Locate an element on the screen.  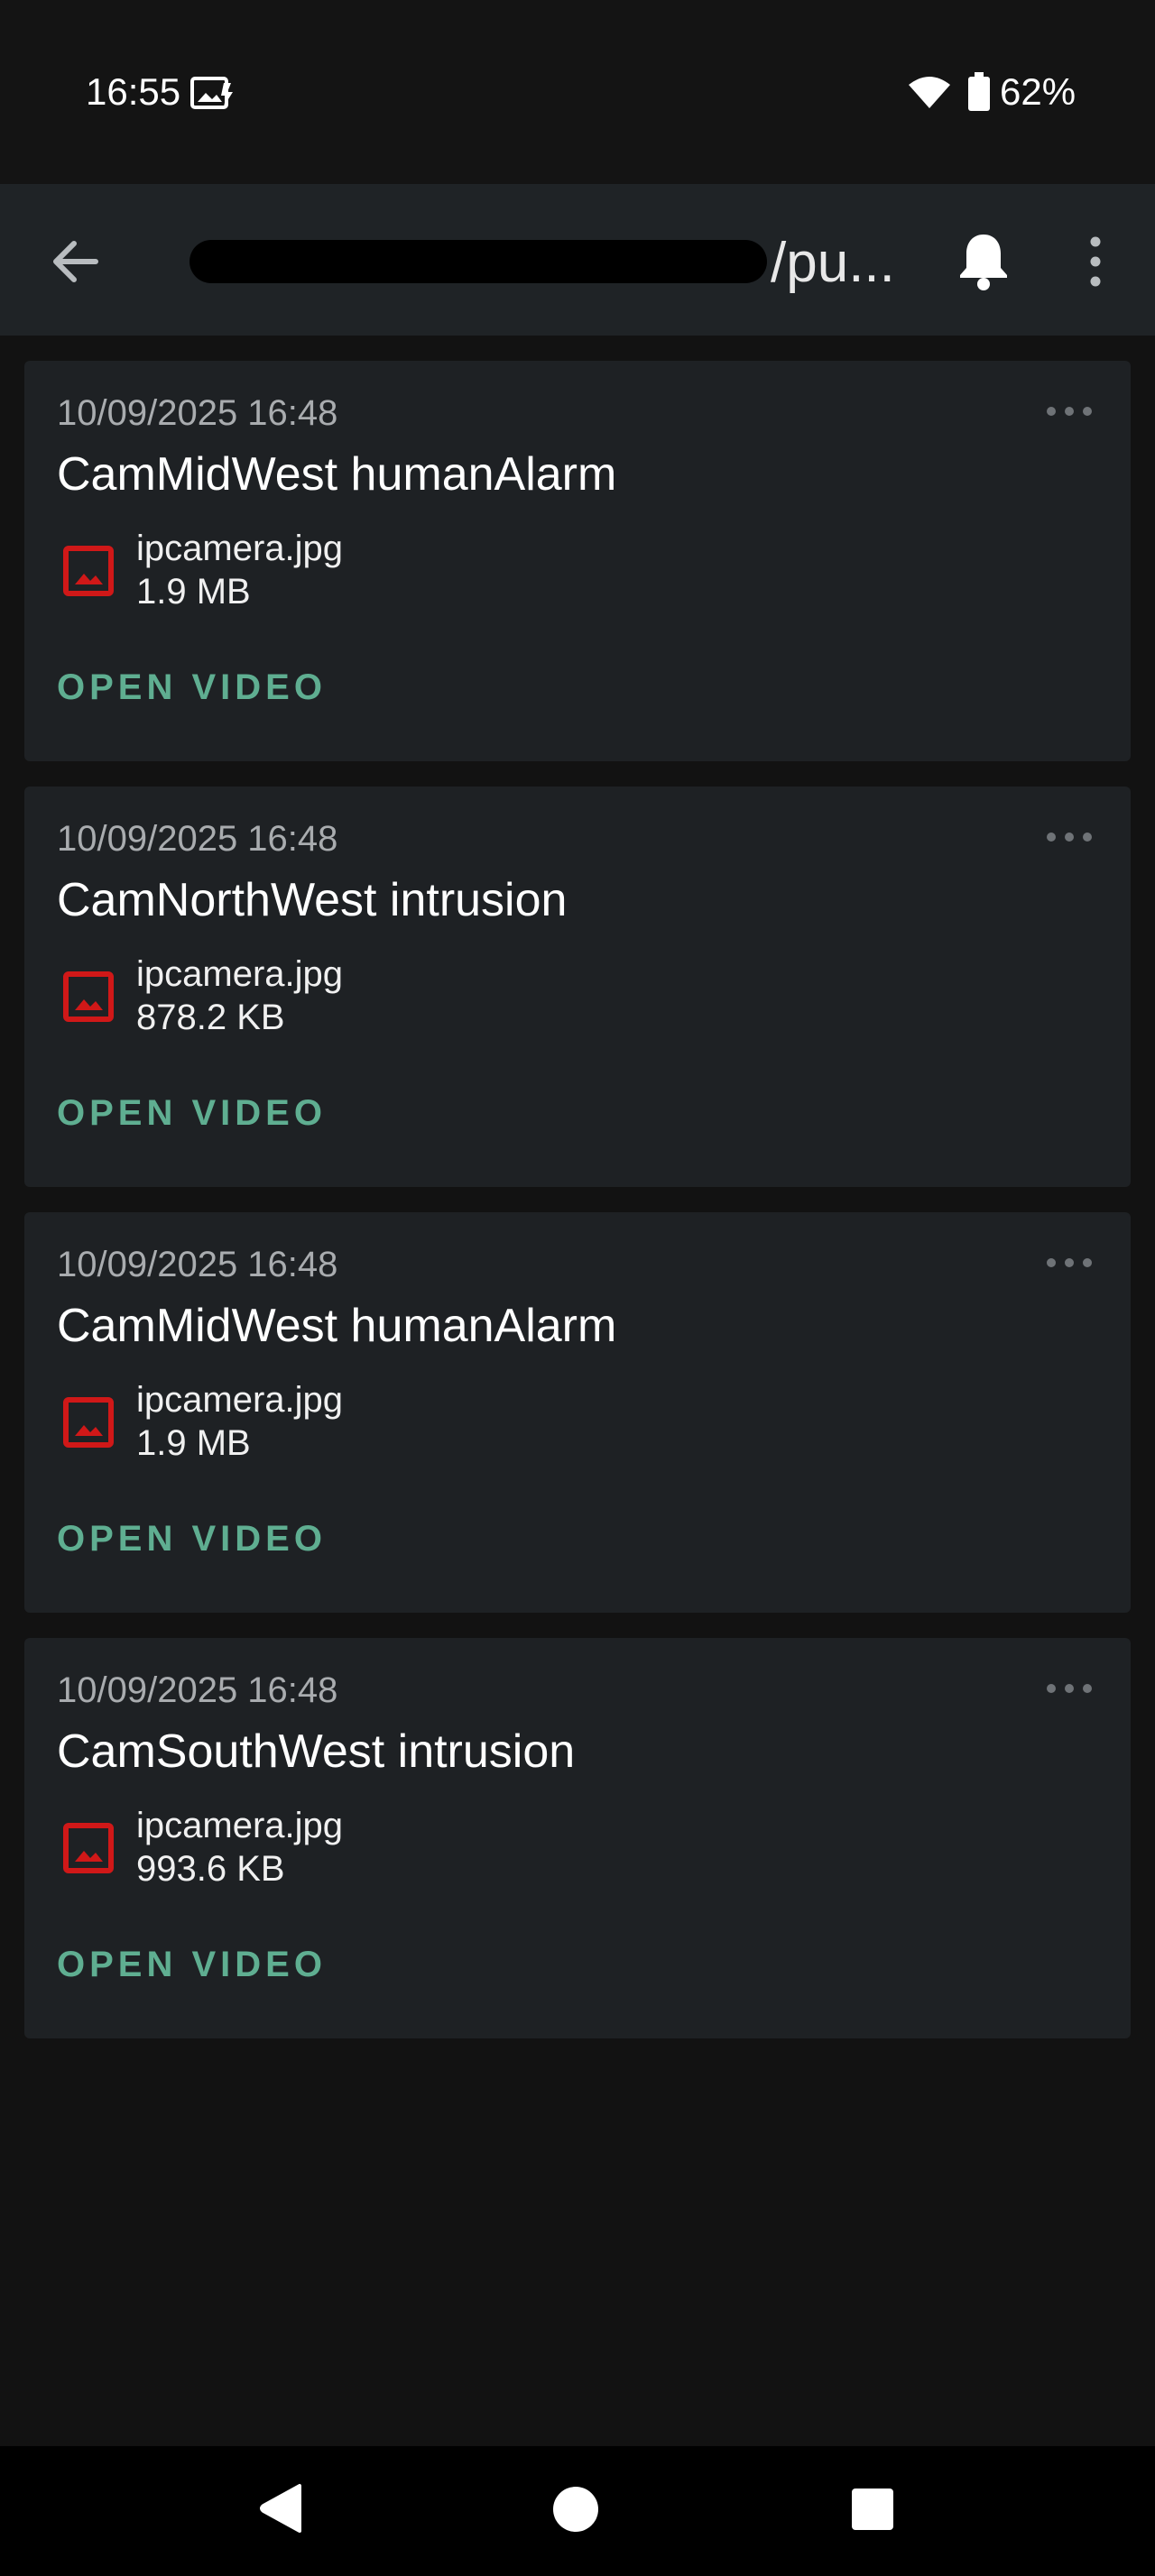
wifi-icon is located at coordinates (929, 92).